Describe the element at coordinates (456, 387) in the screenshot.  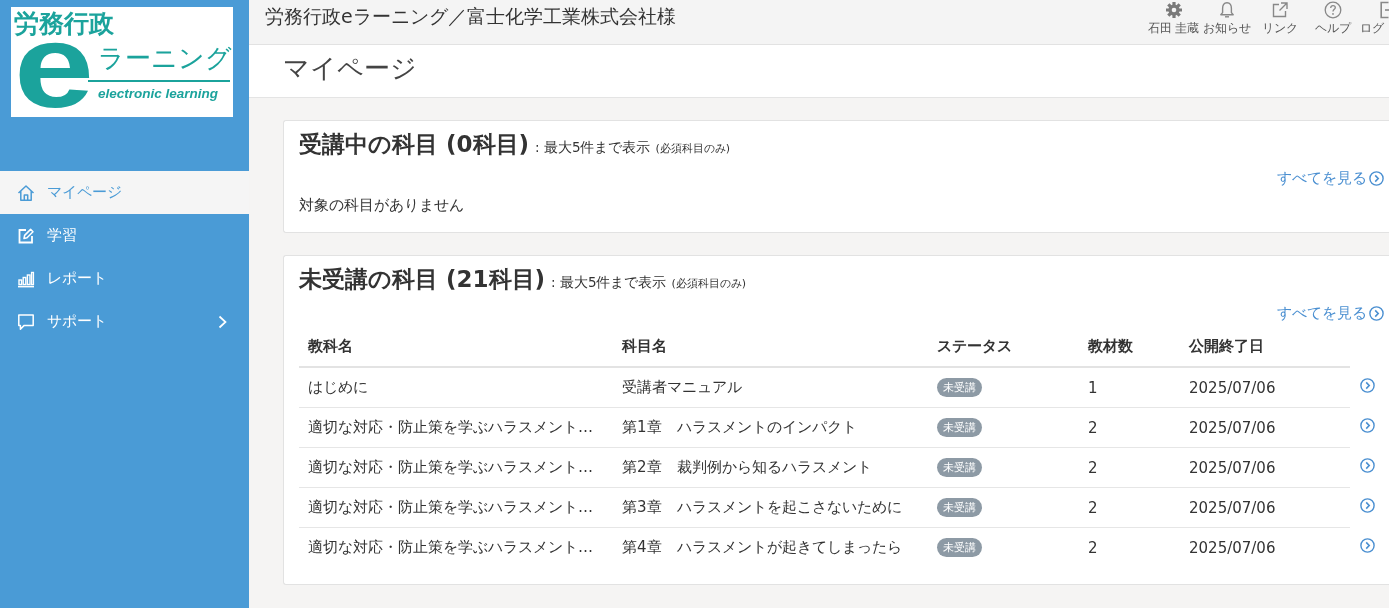
I see `table-cell: はじめに` at that location.